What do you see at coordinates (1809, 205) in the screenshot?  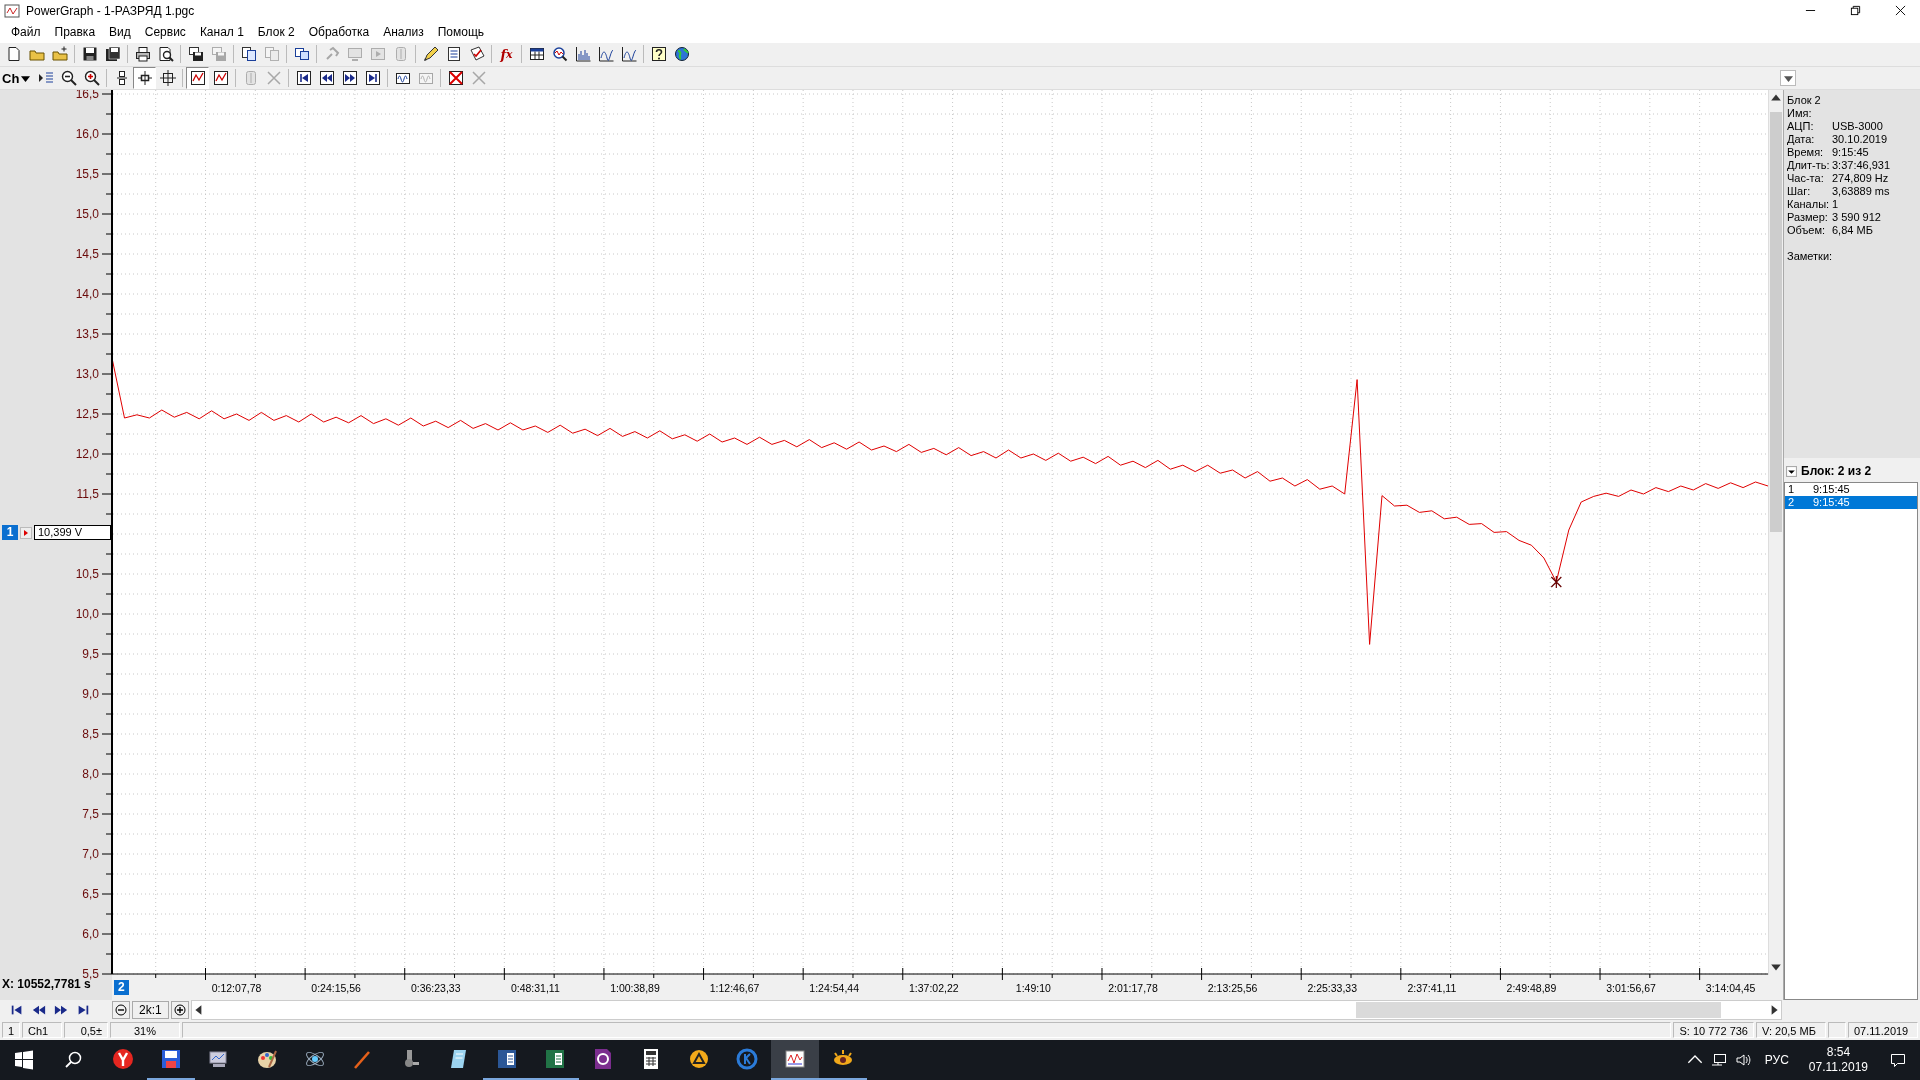 I see `info-label: Каналы:` at bounding box center [1809, 205].